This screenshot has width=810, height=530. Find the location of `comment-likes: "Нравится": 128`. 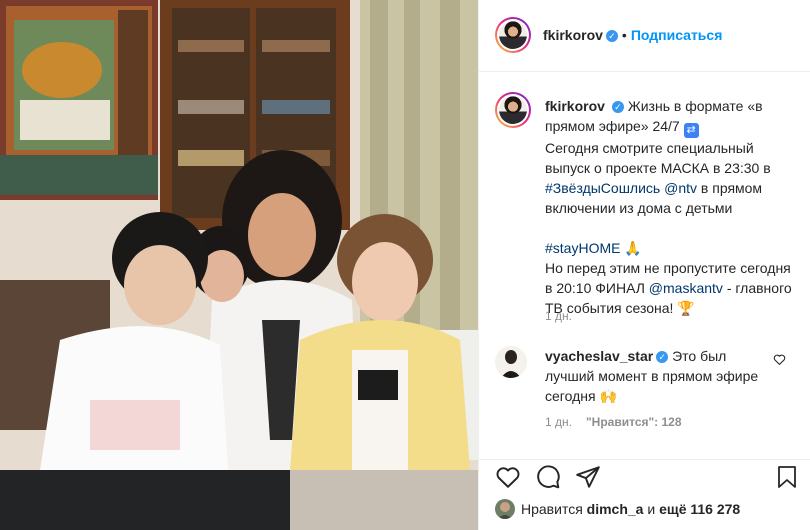

comment-likes: "Нравится": 128 is located at coordinates (634, 422).